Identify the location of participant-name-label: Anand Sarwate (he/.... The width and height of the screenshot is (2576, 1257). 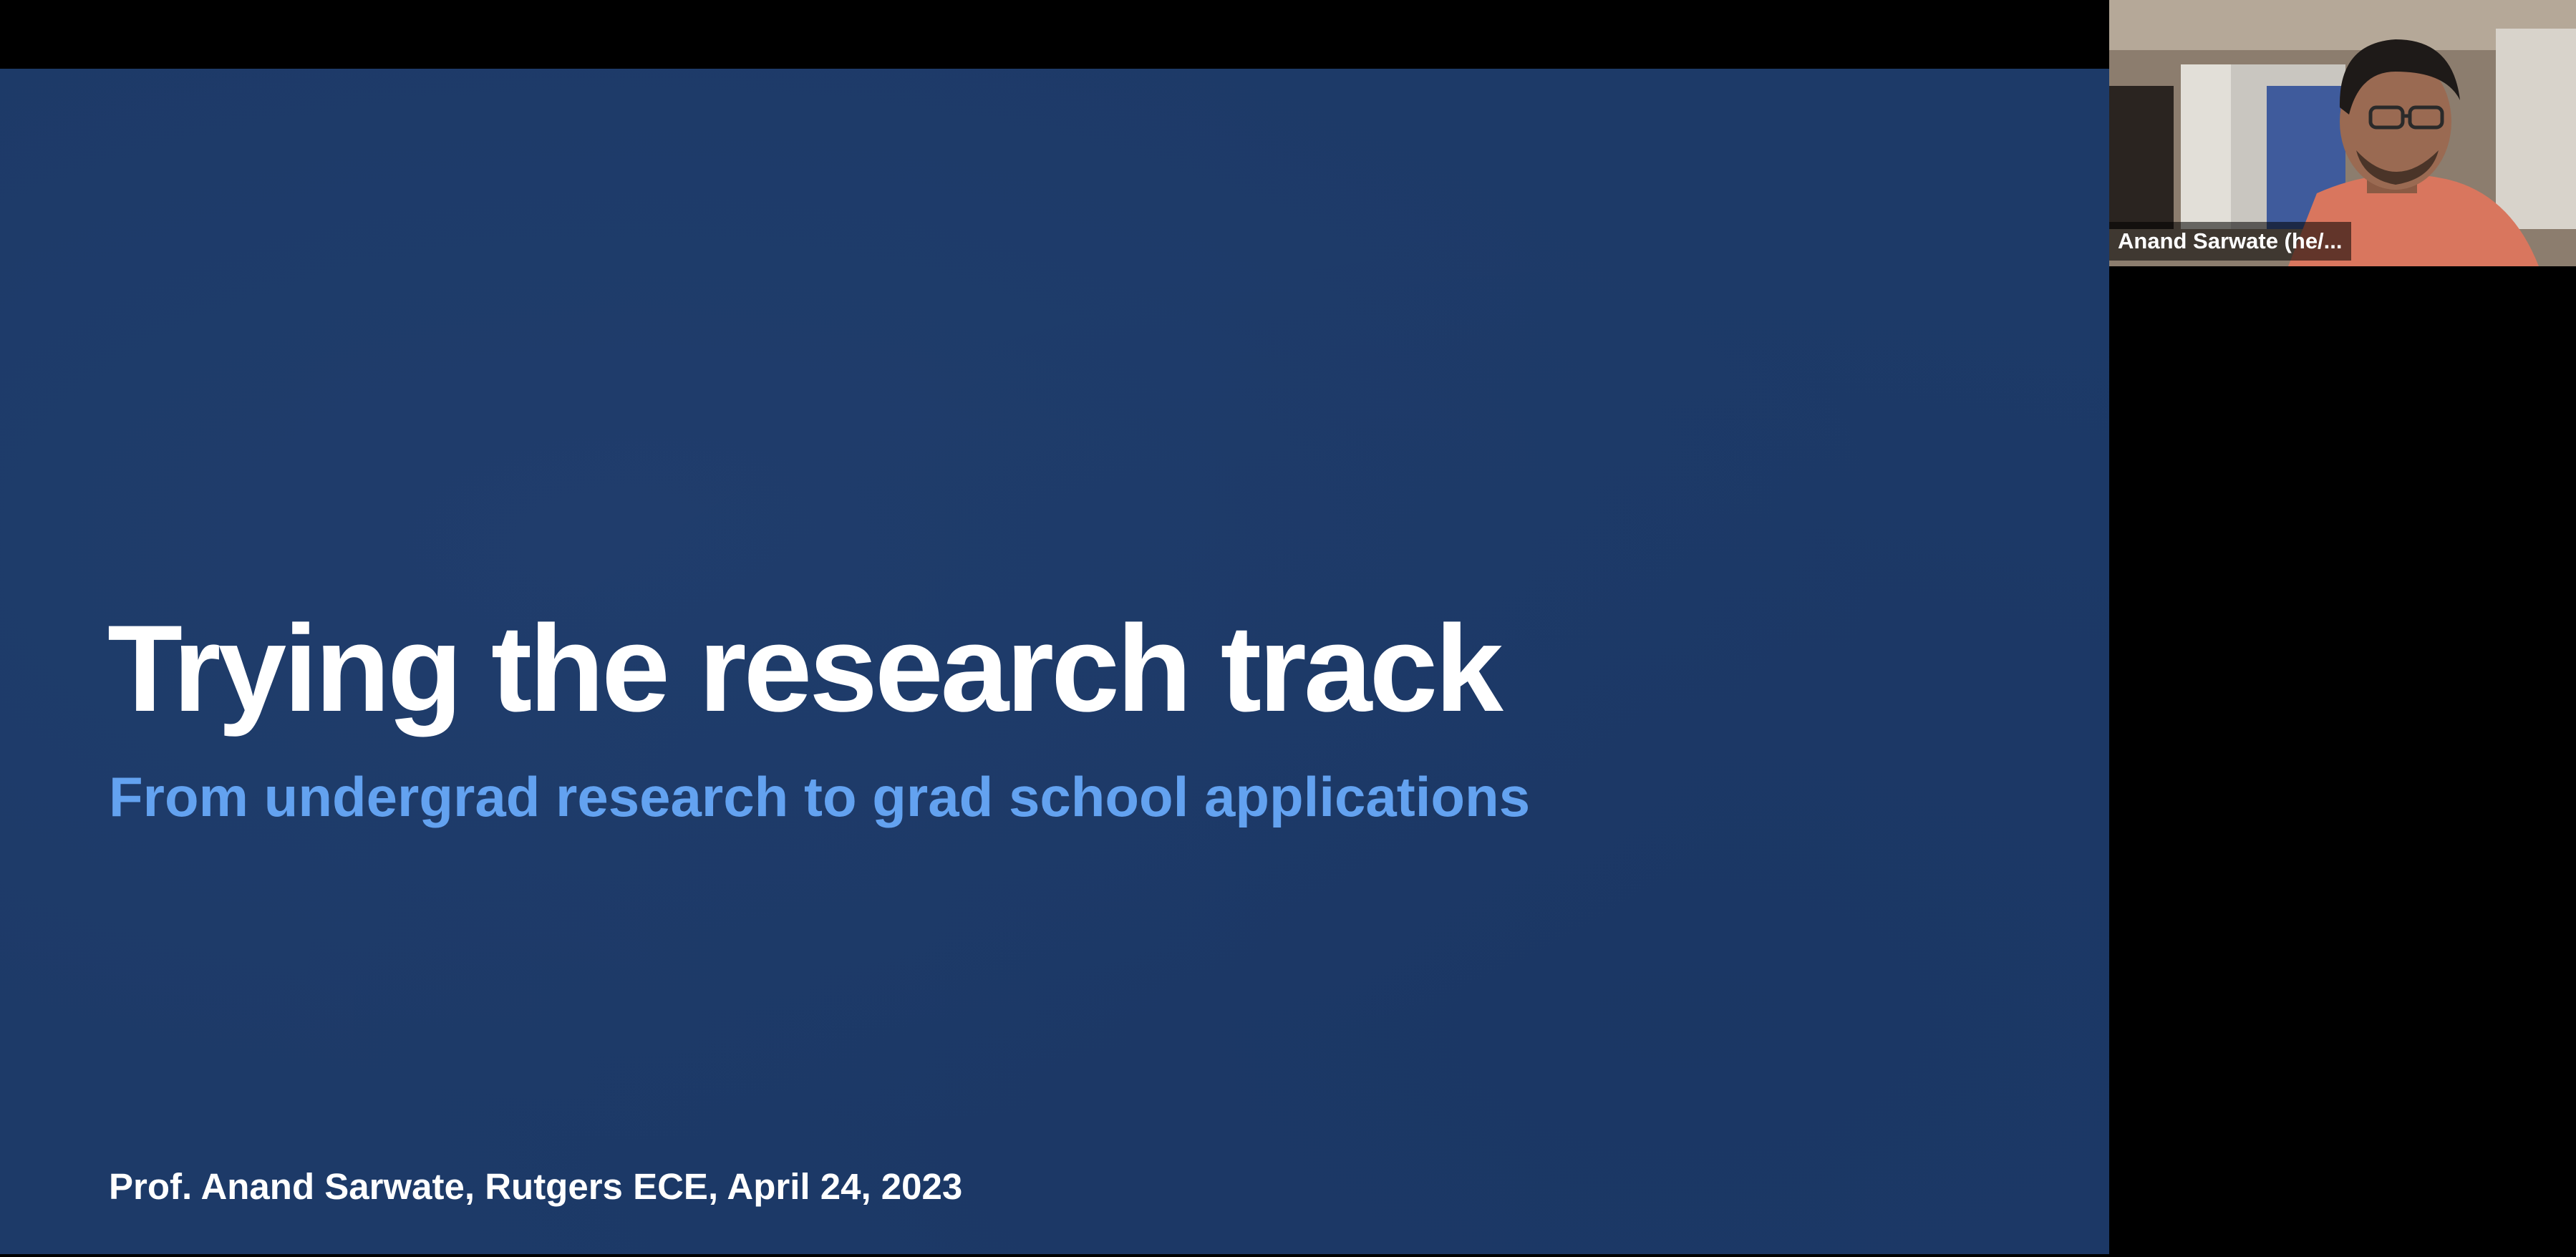
(2230, 241).